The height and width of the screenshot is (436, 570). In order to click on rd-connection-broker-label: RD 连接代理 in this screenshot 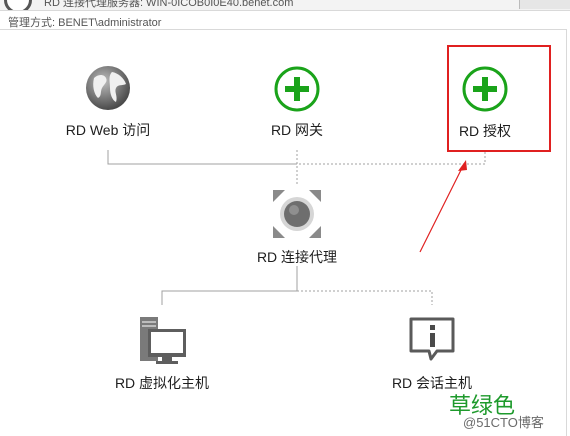, I will do `click(297, 257)`.